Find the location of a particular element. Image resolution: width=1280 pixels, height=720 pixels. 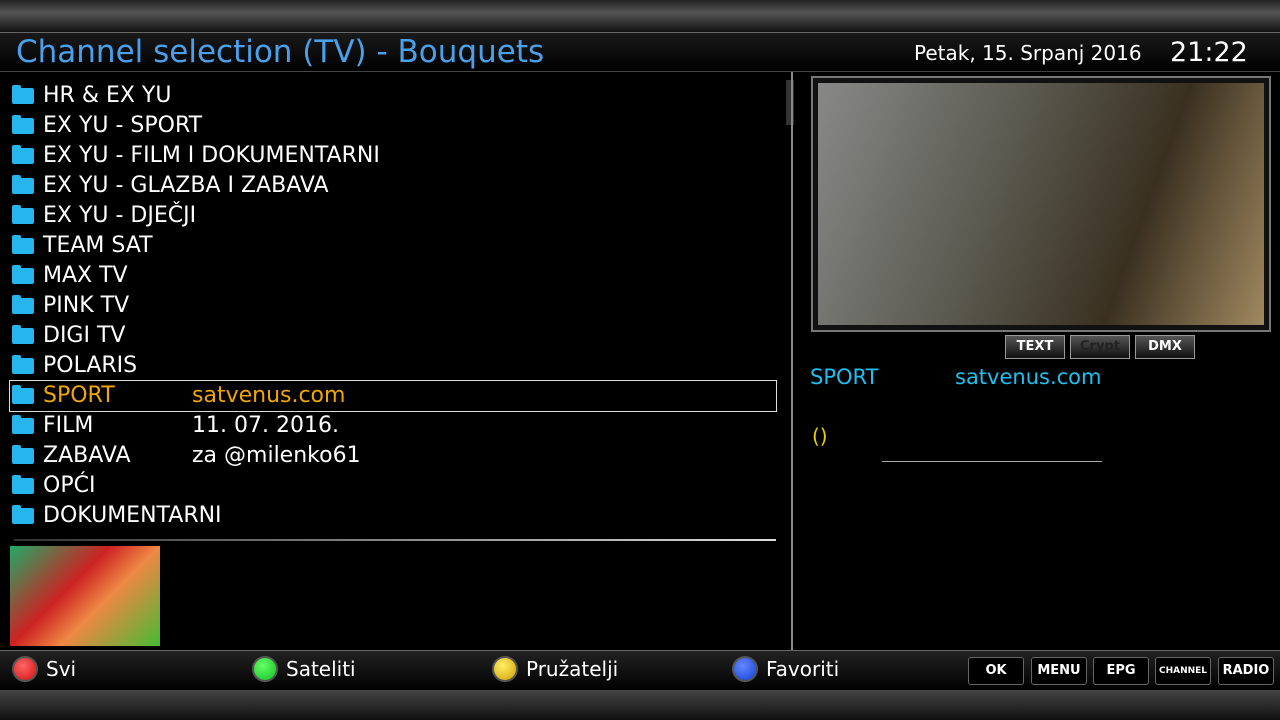

info-provider: satvenus.com is located at coordinates (1028, 377).